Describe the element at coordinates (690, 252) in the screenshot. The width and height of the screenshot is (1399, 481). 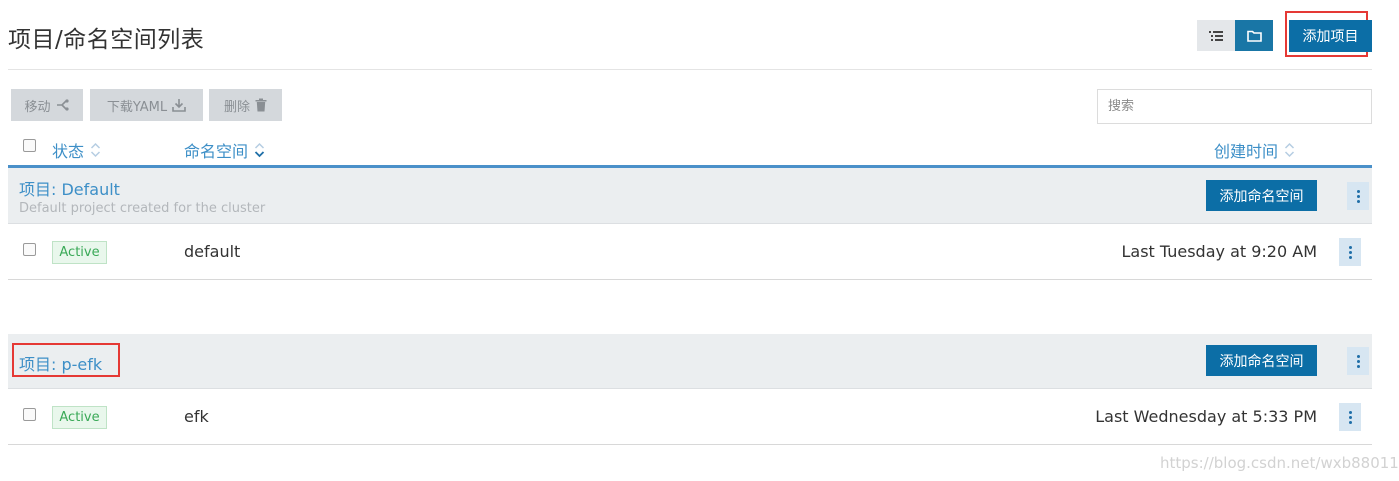
I see `table-row: Active default Last Tuesday at 9:20 AM` at that location.